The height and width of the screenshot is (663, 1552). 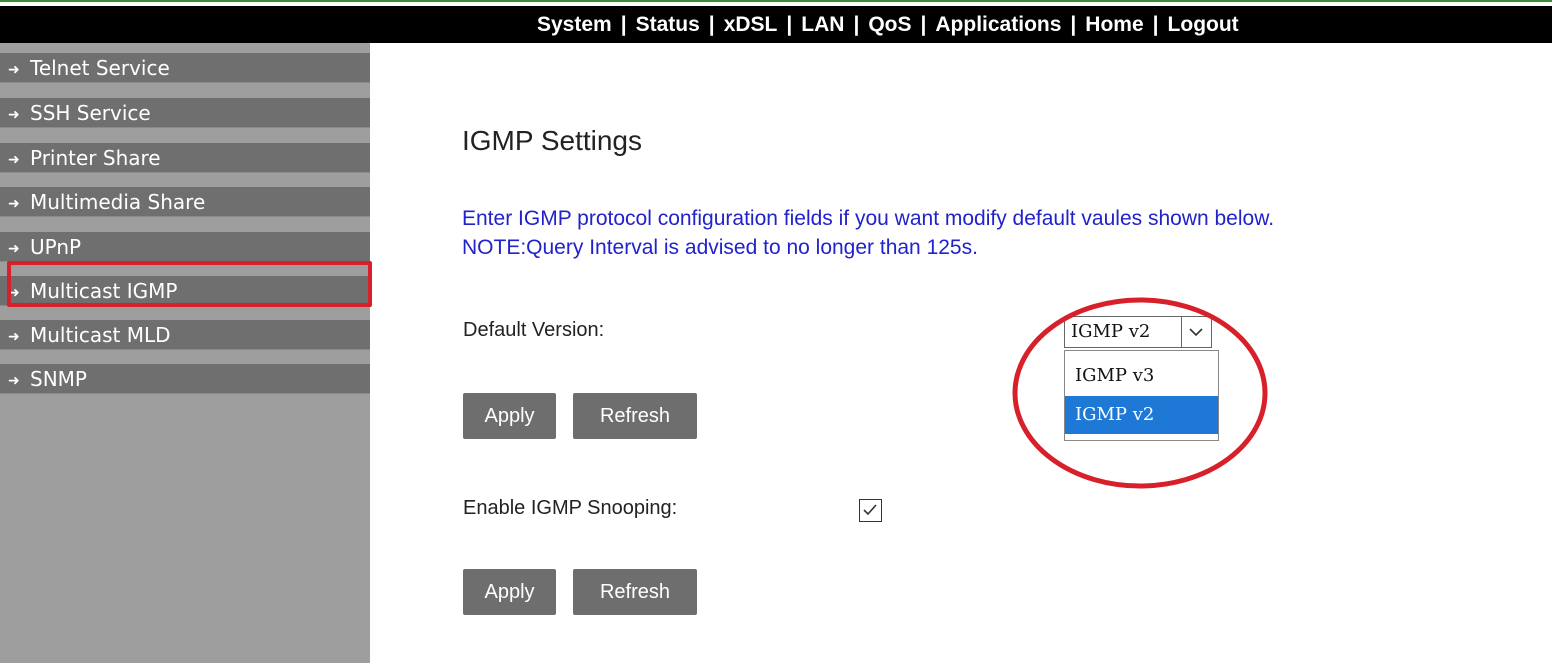 I want to click on sidebar-item-label: UPnP, so click(x=56, y=247).